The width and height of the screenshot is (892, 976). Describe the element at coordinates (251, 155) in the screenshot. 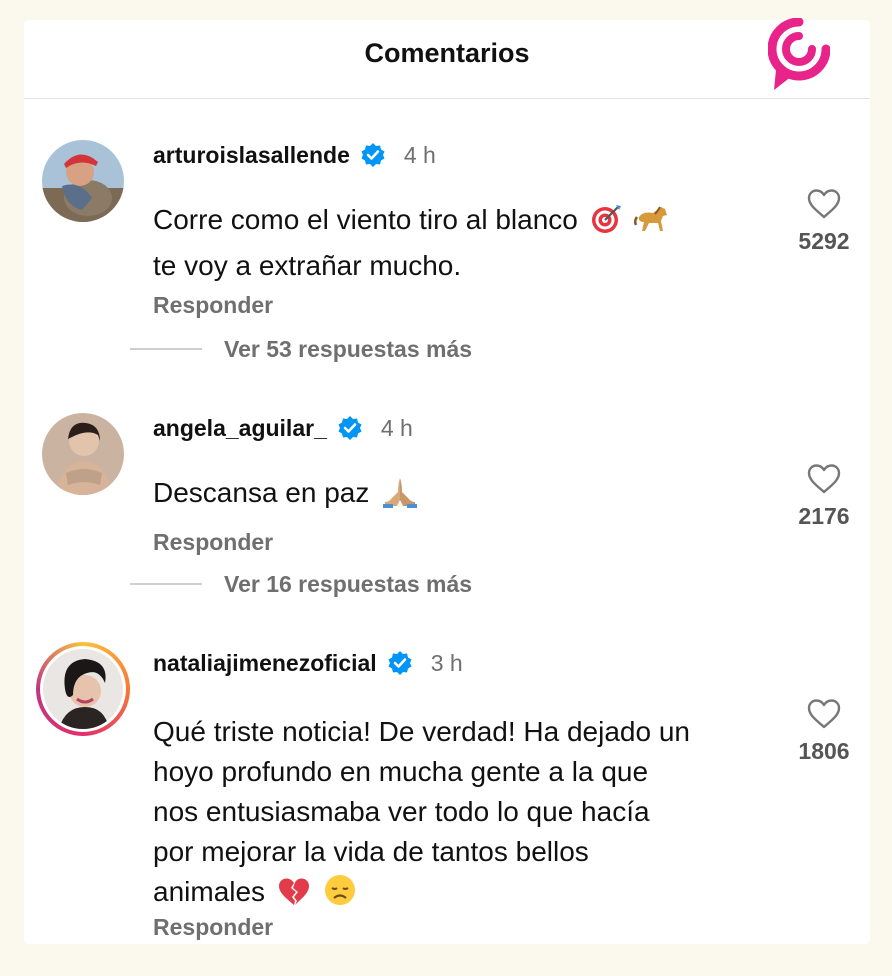

I see `username: arturoislasallende` at that location.